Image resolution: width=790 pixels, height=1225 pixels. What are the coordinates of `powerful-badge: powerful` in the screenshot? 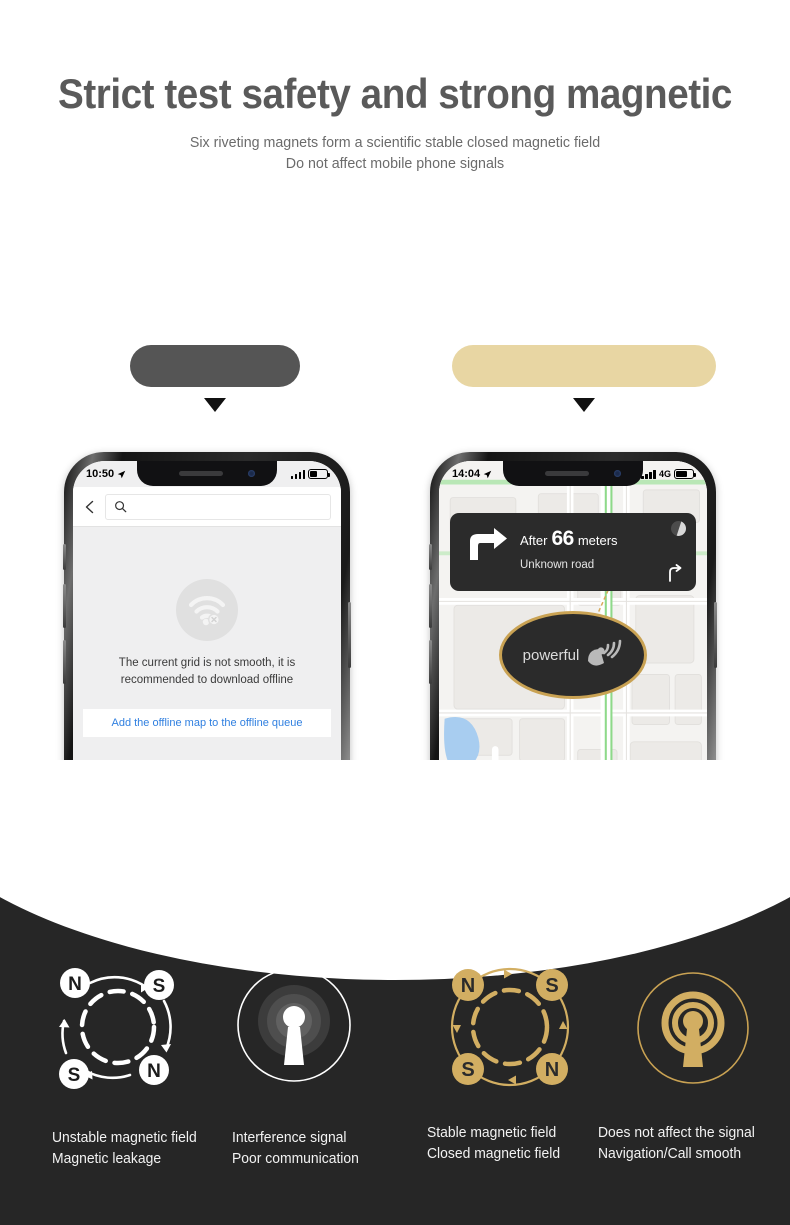 It's located at (573, 655).